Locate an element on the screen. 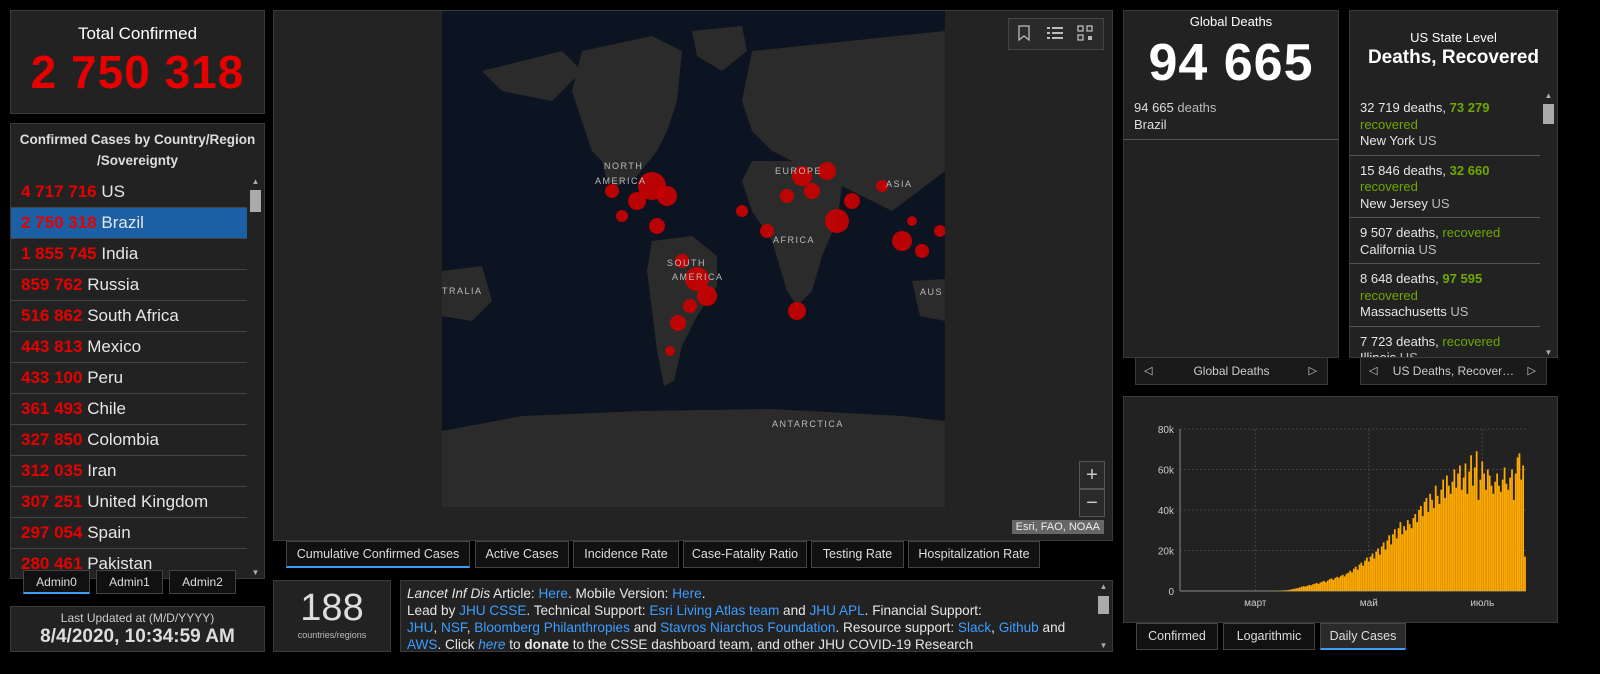  link-jhu: JHU is located at coordinates (420, 627).